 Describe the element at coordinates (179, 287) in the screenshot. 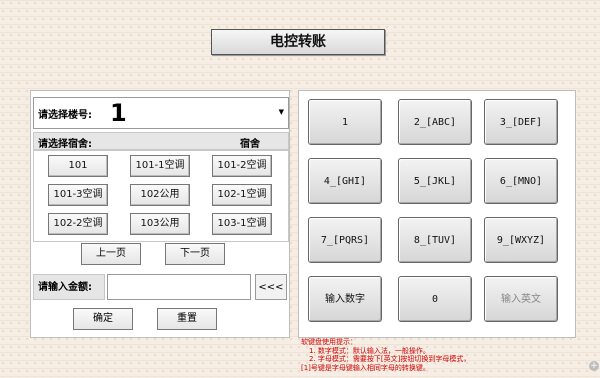

I see `amount-input` at that location.